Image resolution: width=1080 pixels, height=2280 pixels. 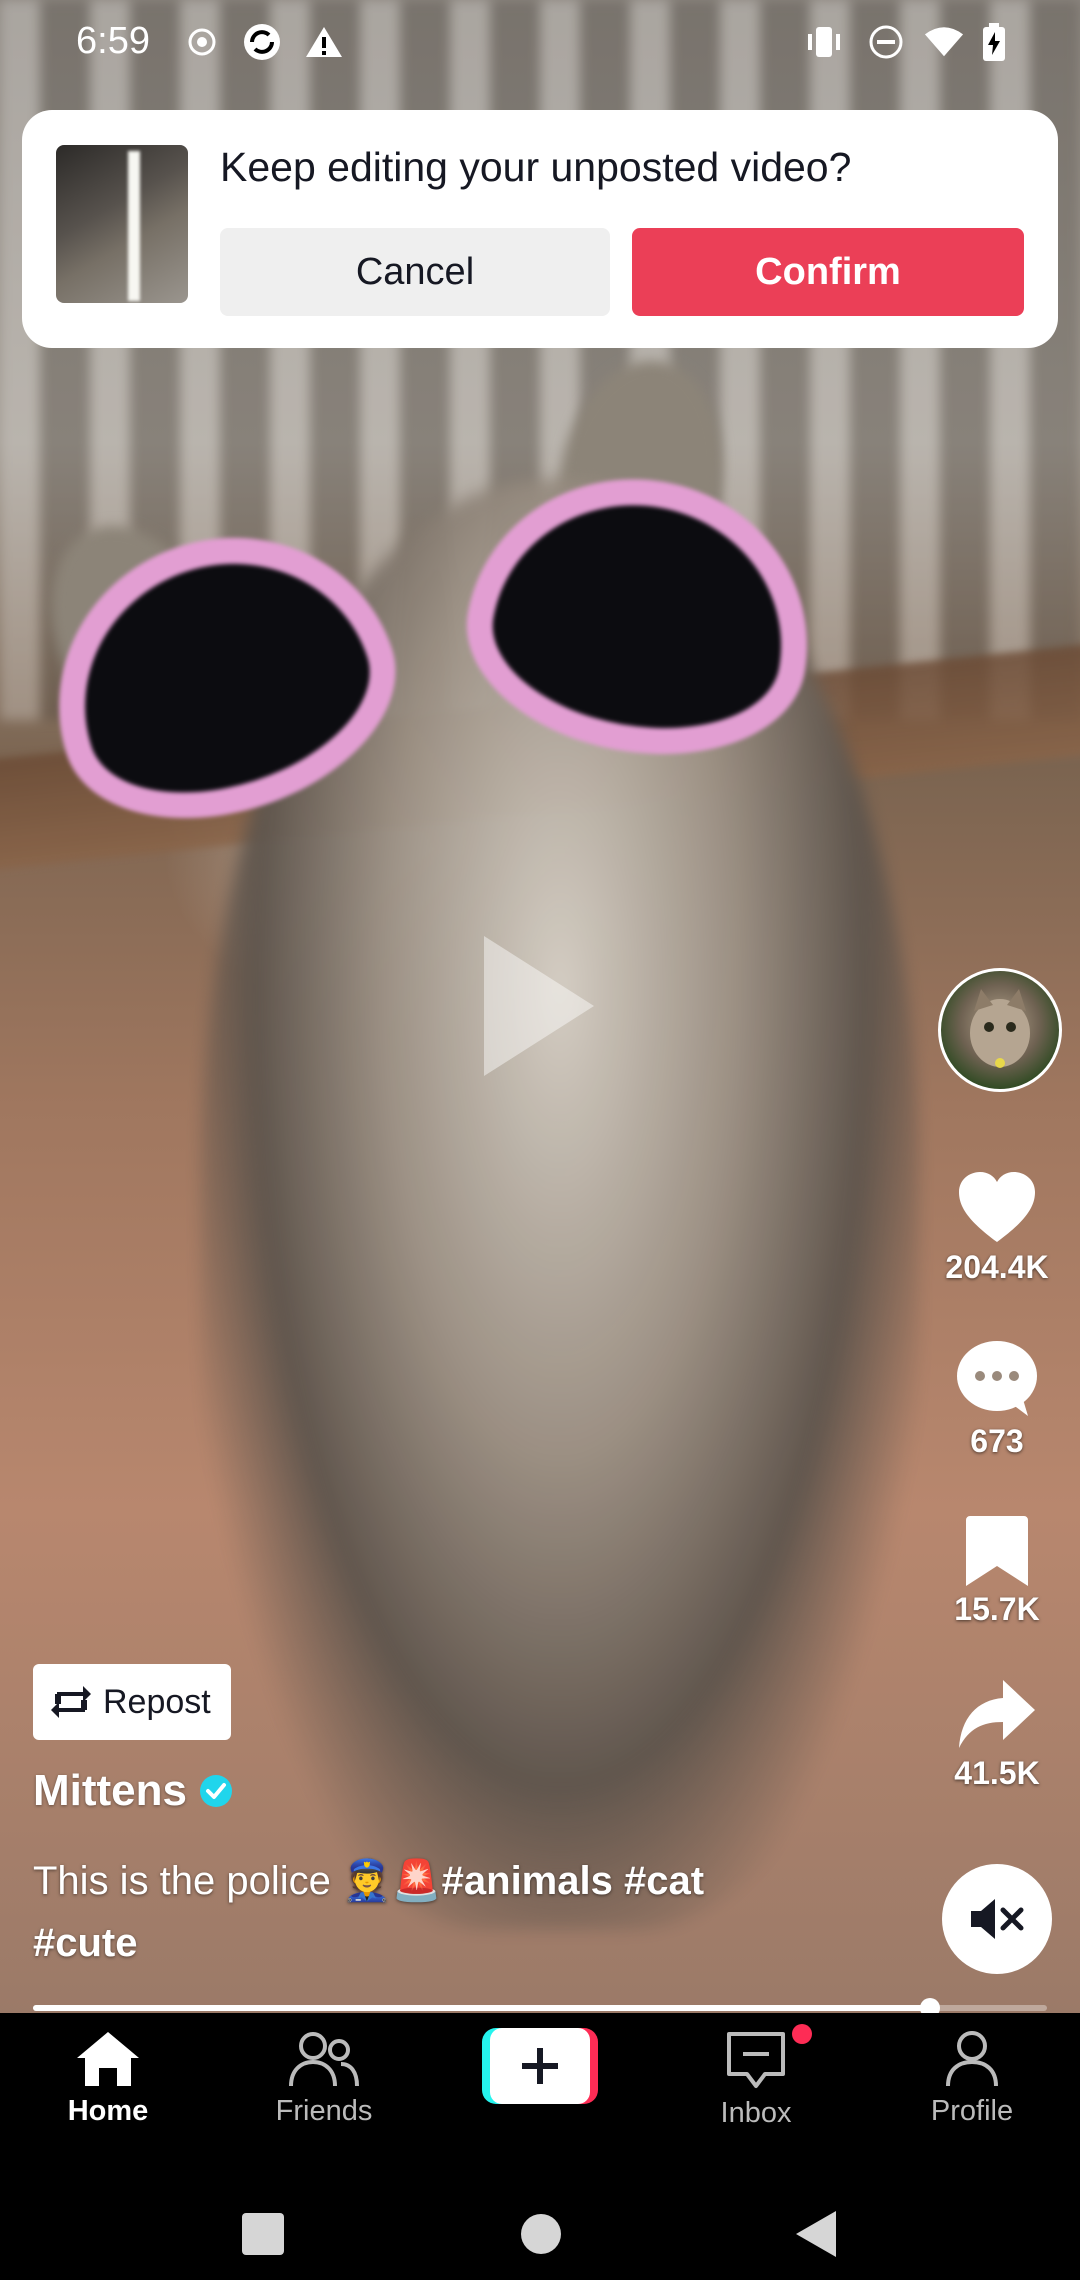 What do you see at coordinates (944, 42) in the screenshot?
I see `wifi-icon` at bounding box center [944, 42].